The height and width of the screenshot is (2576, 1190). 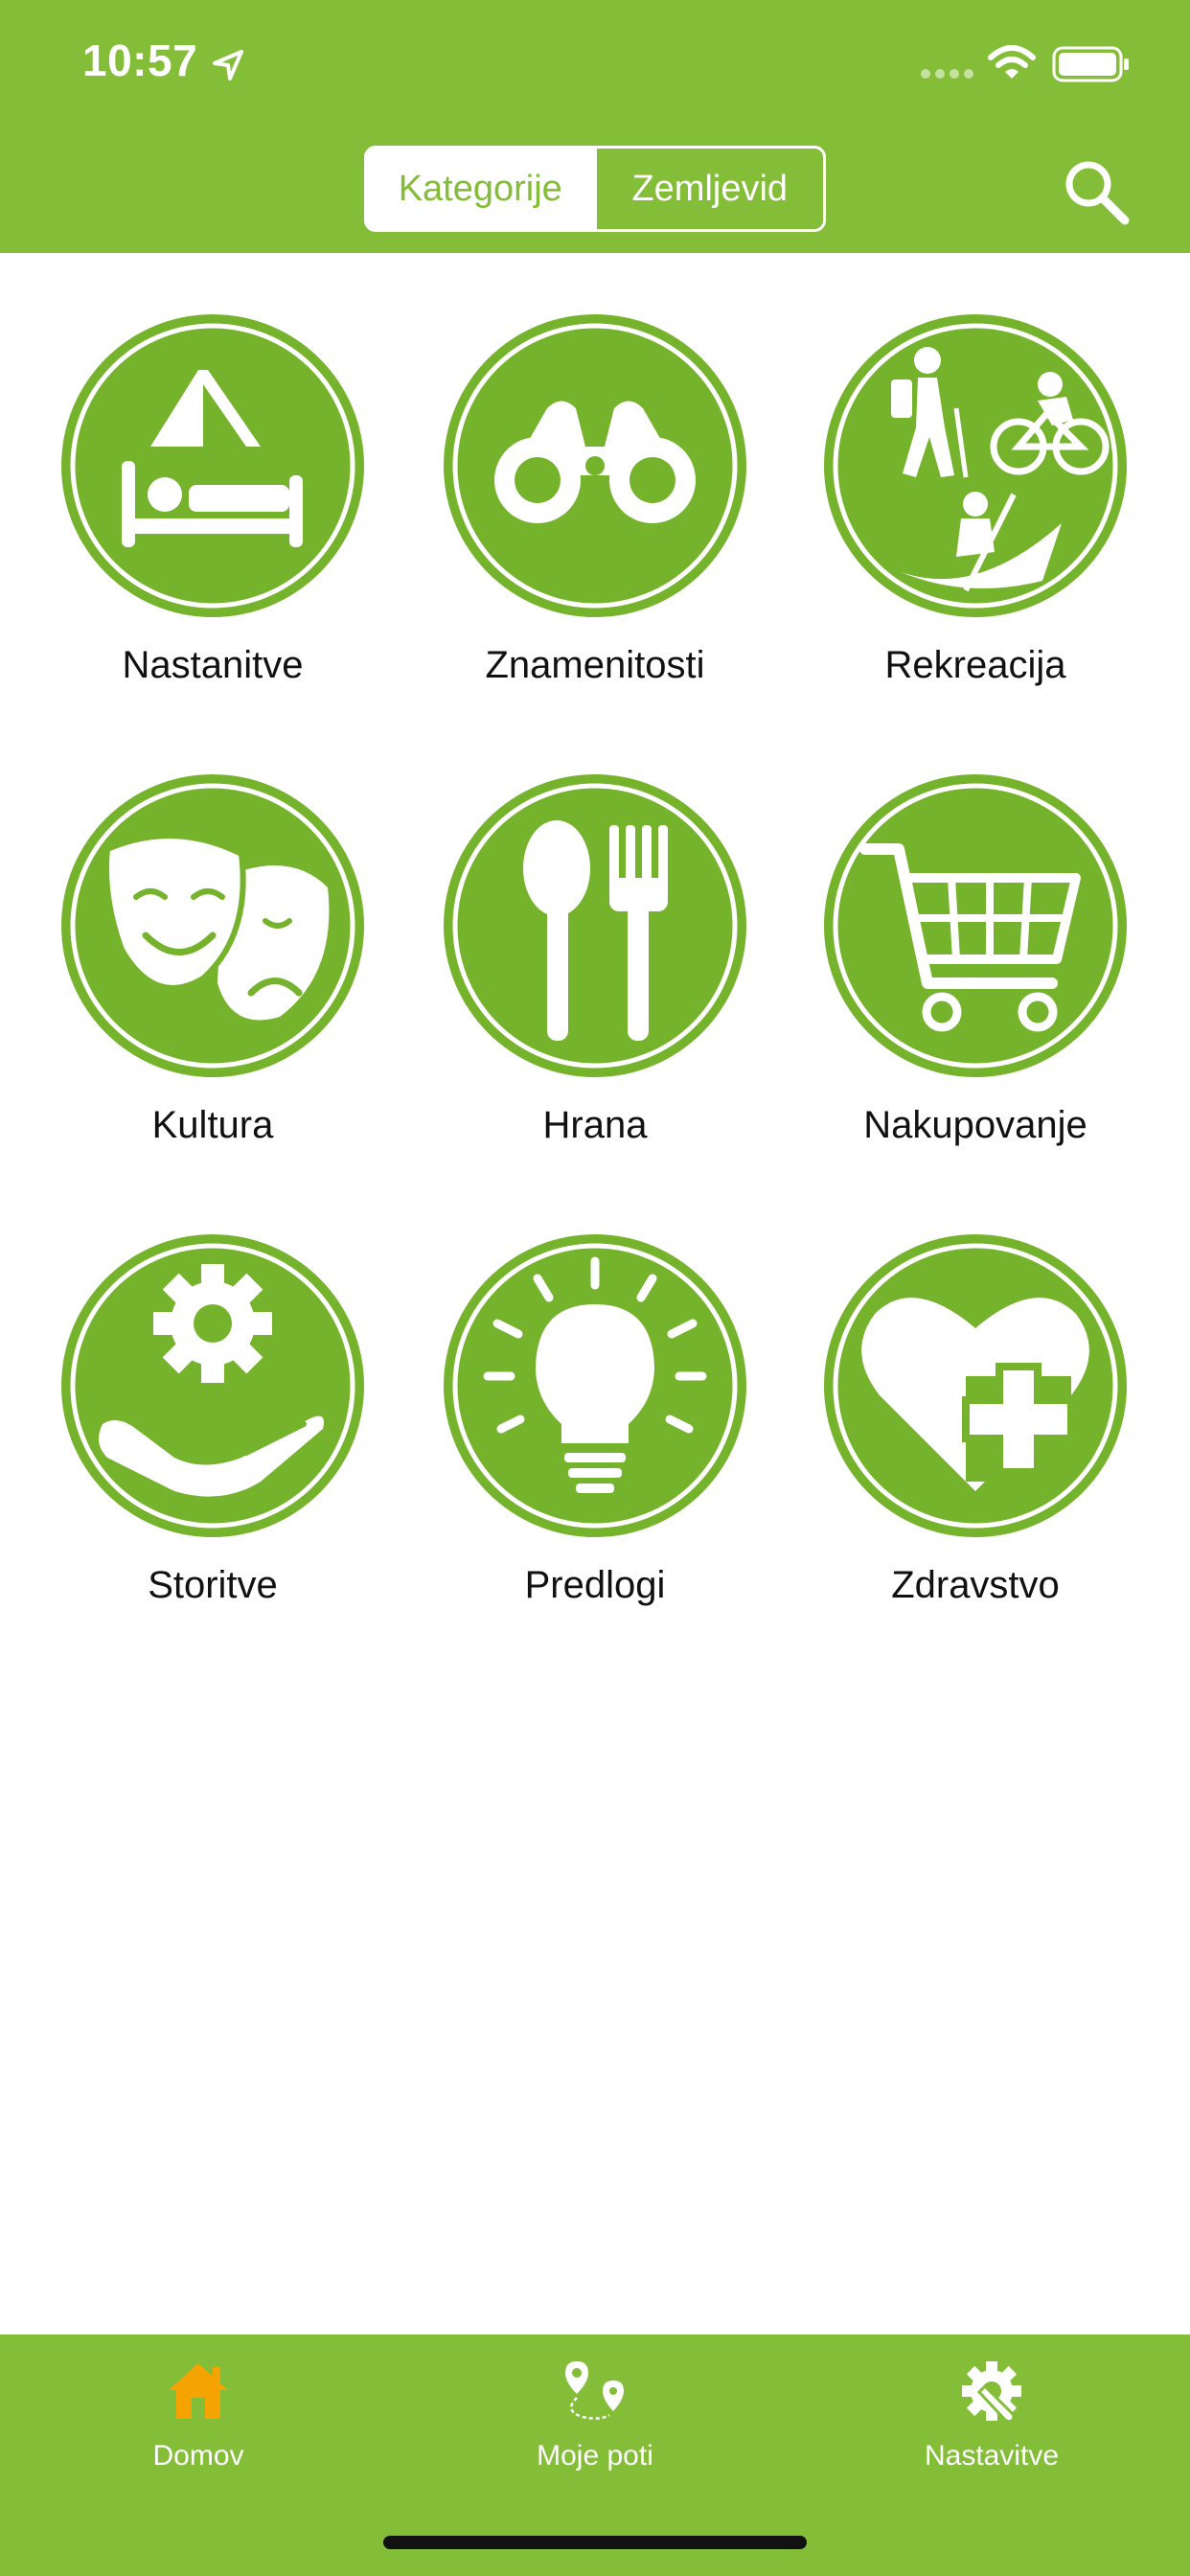 I want to click on category-znamenitosti: Znamenitosti, so click(x=595, y=469).